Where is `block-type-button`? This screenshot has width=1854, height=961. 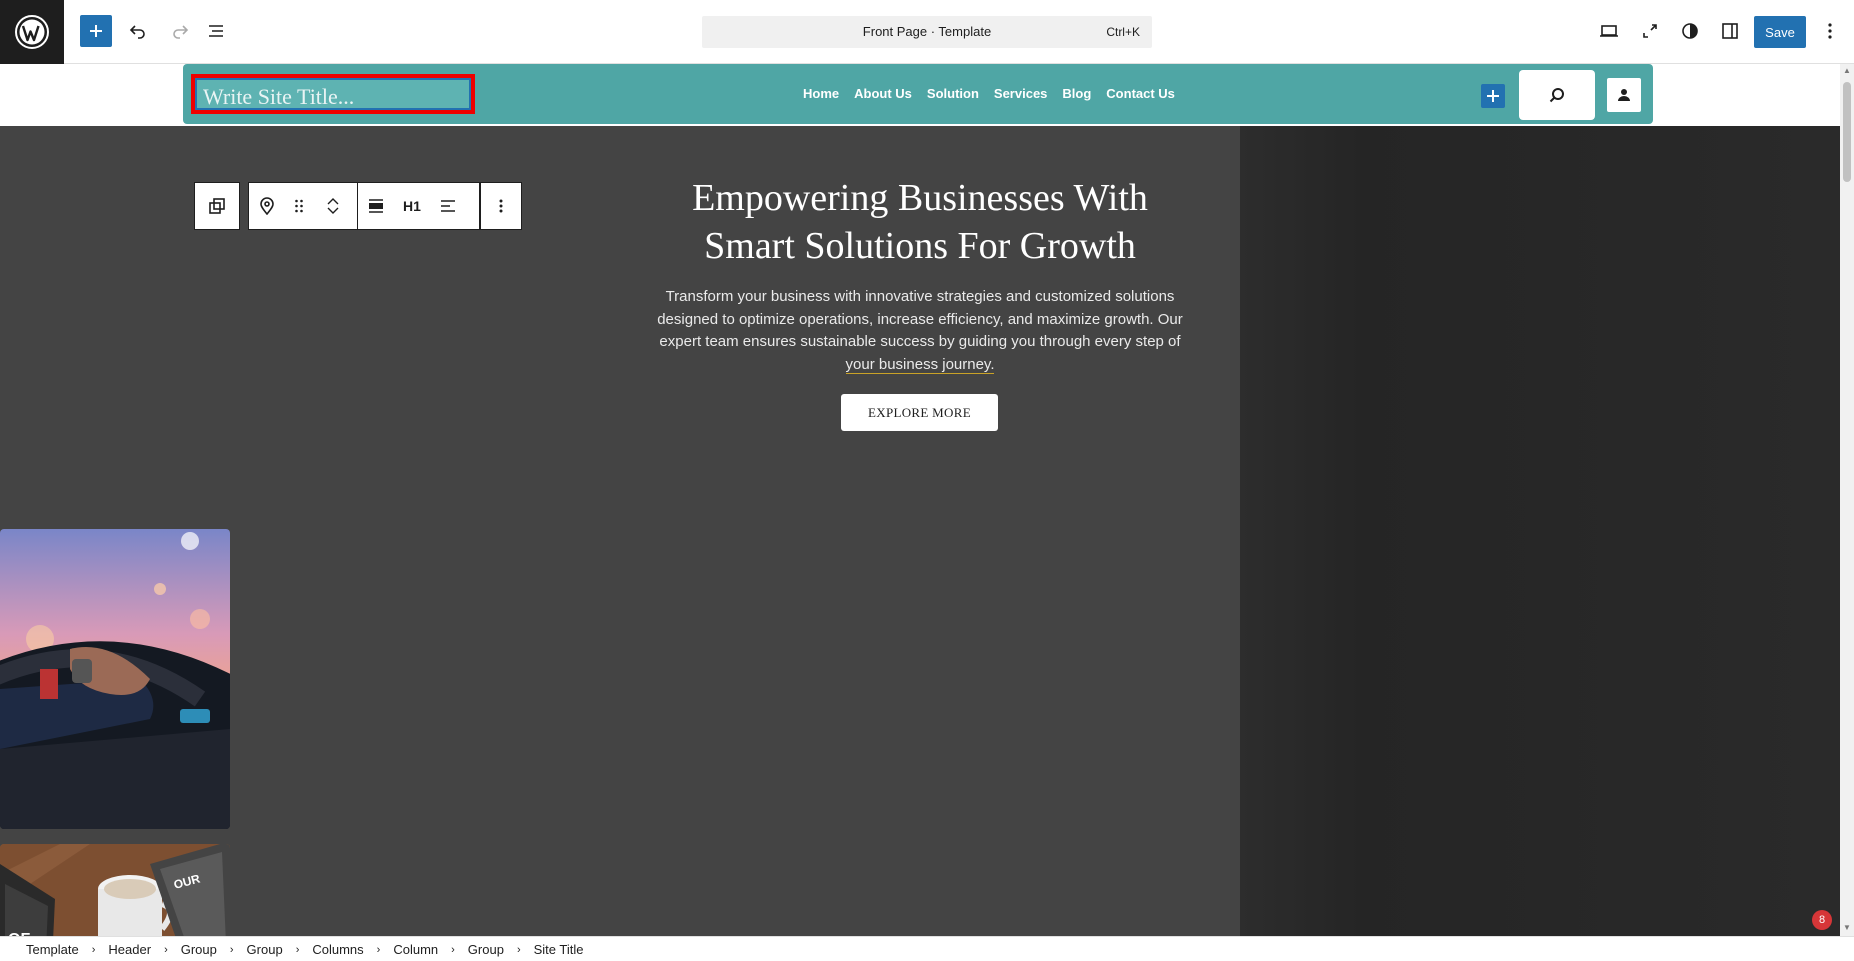
block-type-button is located at coordinates (267, 206).